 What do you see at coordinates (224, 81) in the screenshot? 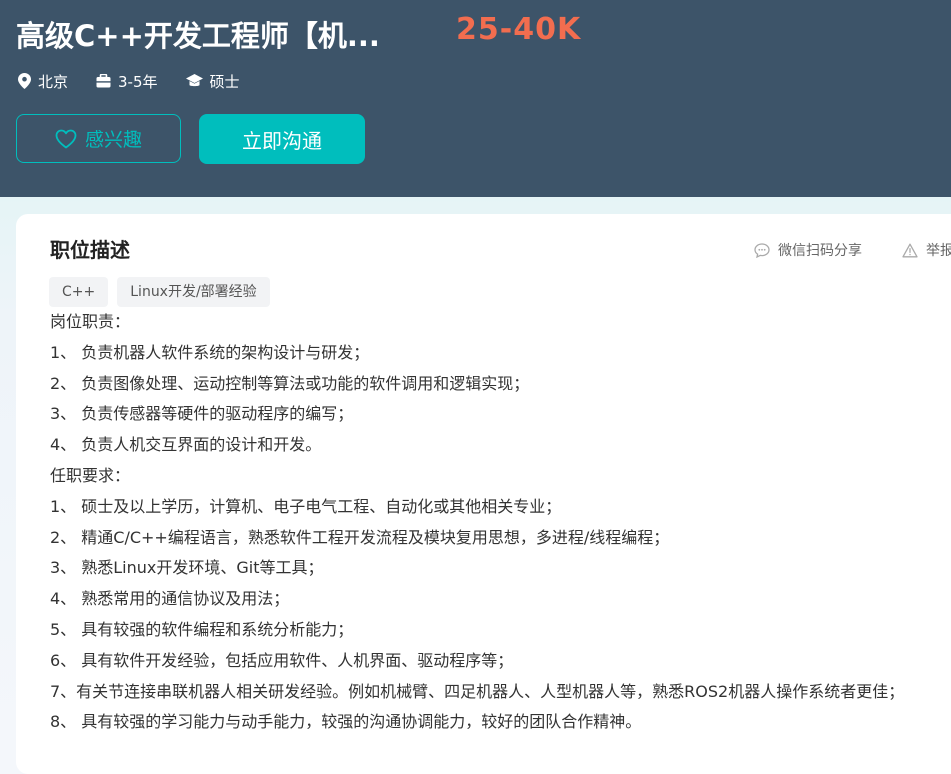
I see `degree-label: 硕士` at bounding box center [224, 81].